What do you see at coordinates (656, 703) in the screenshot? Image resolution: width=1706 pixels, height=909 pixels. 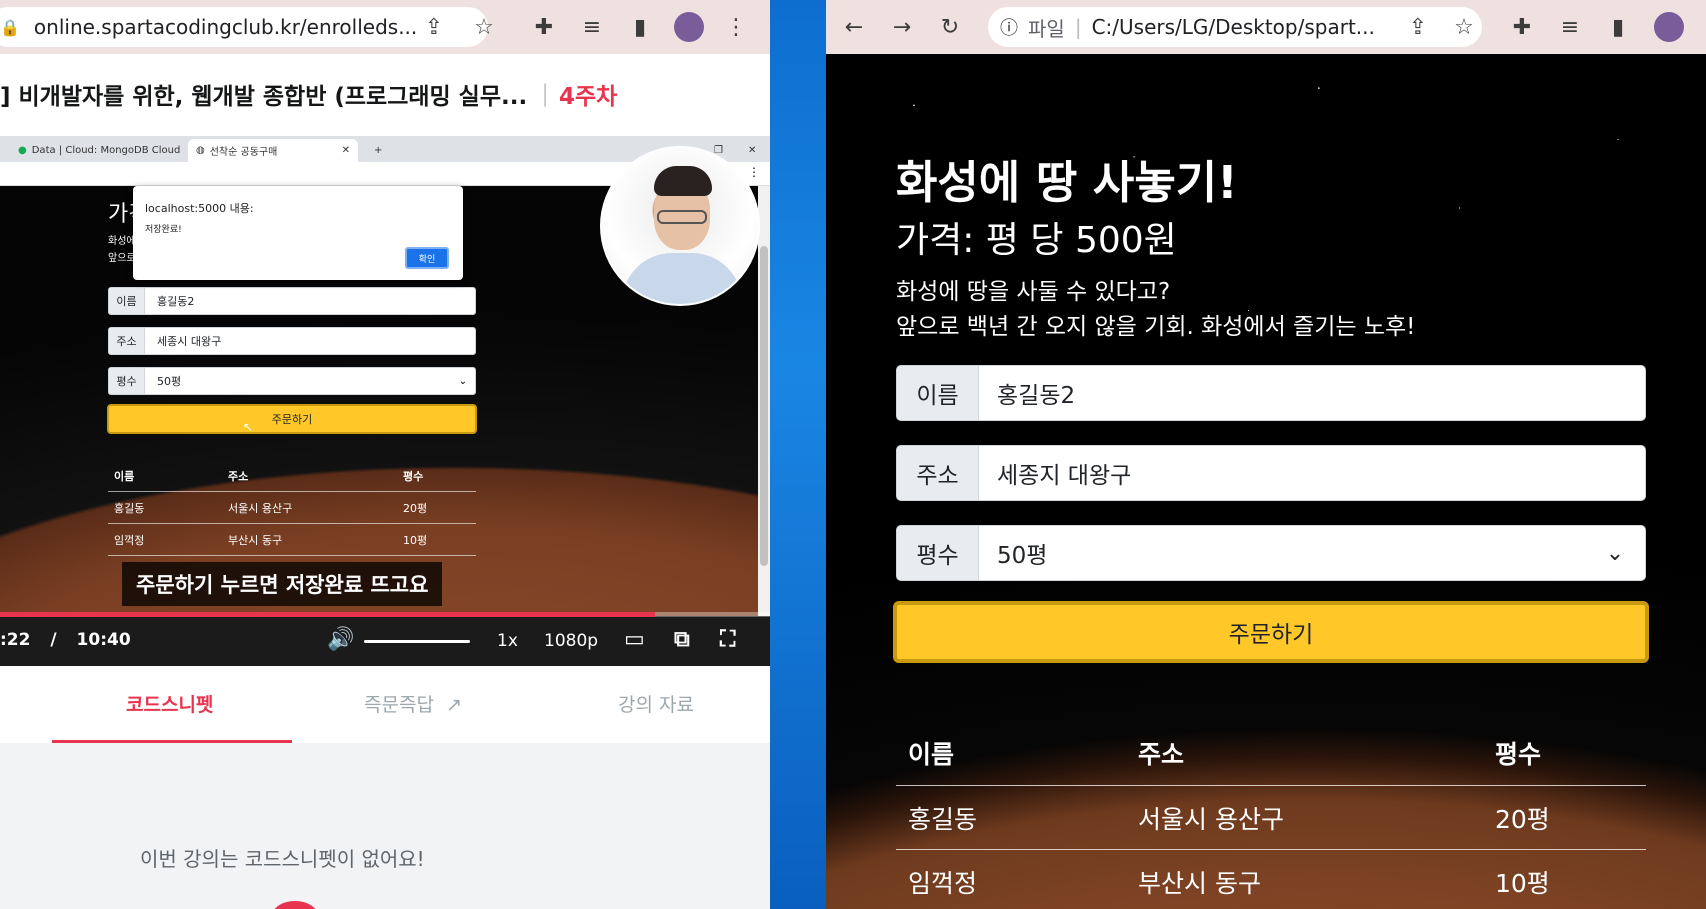 I see `tab-materials: 강의 자료` at bounding box center [656, 703].